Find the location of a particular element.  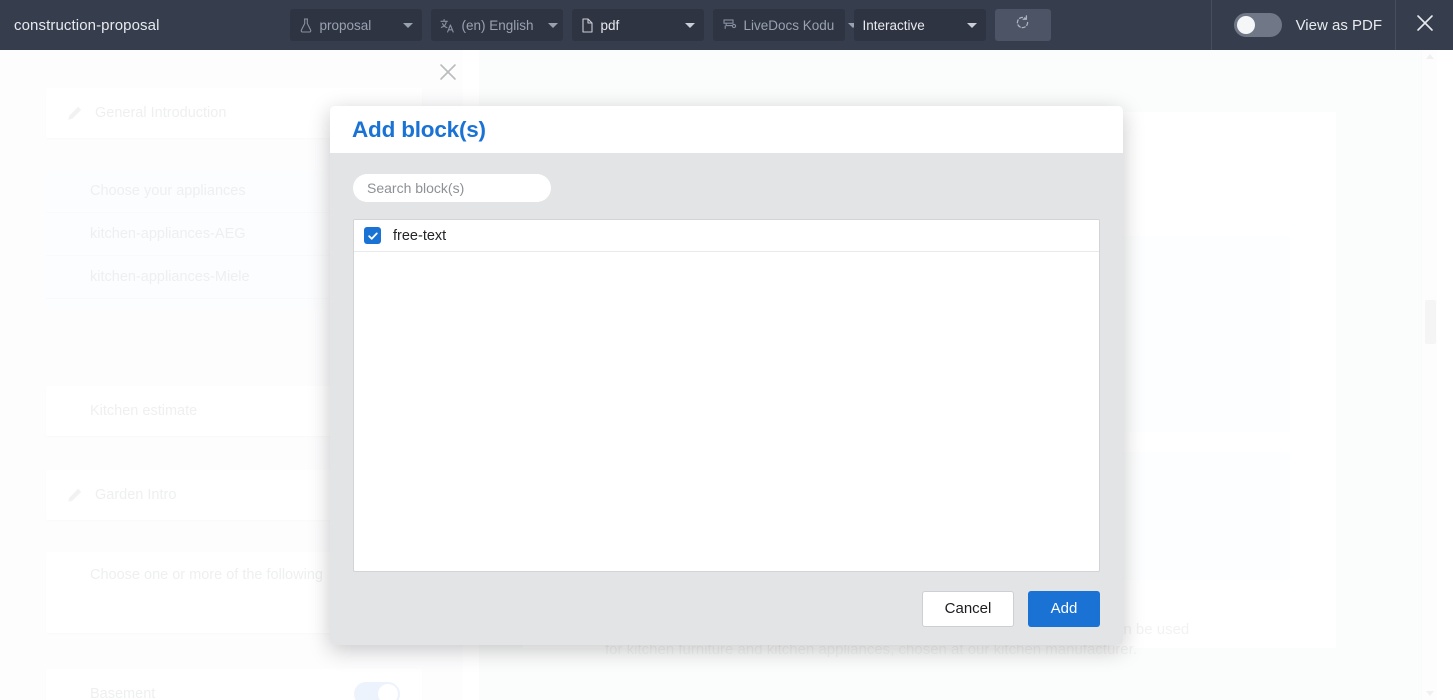

cancel-button: Cancel is located at coordinates (968, 608).